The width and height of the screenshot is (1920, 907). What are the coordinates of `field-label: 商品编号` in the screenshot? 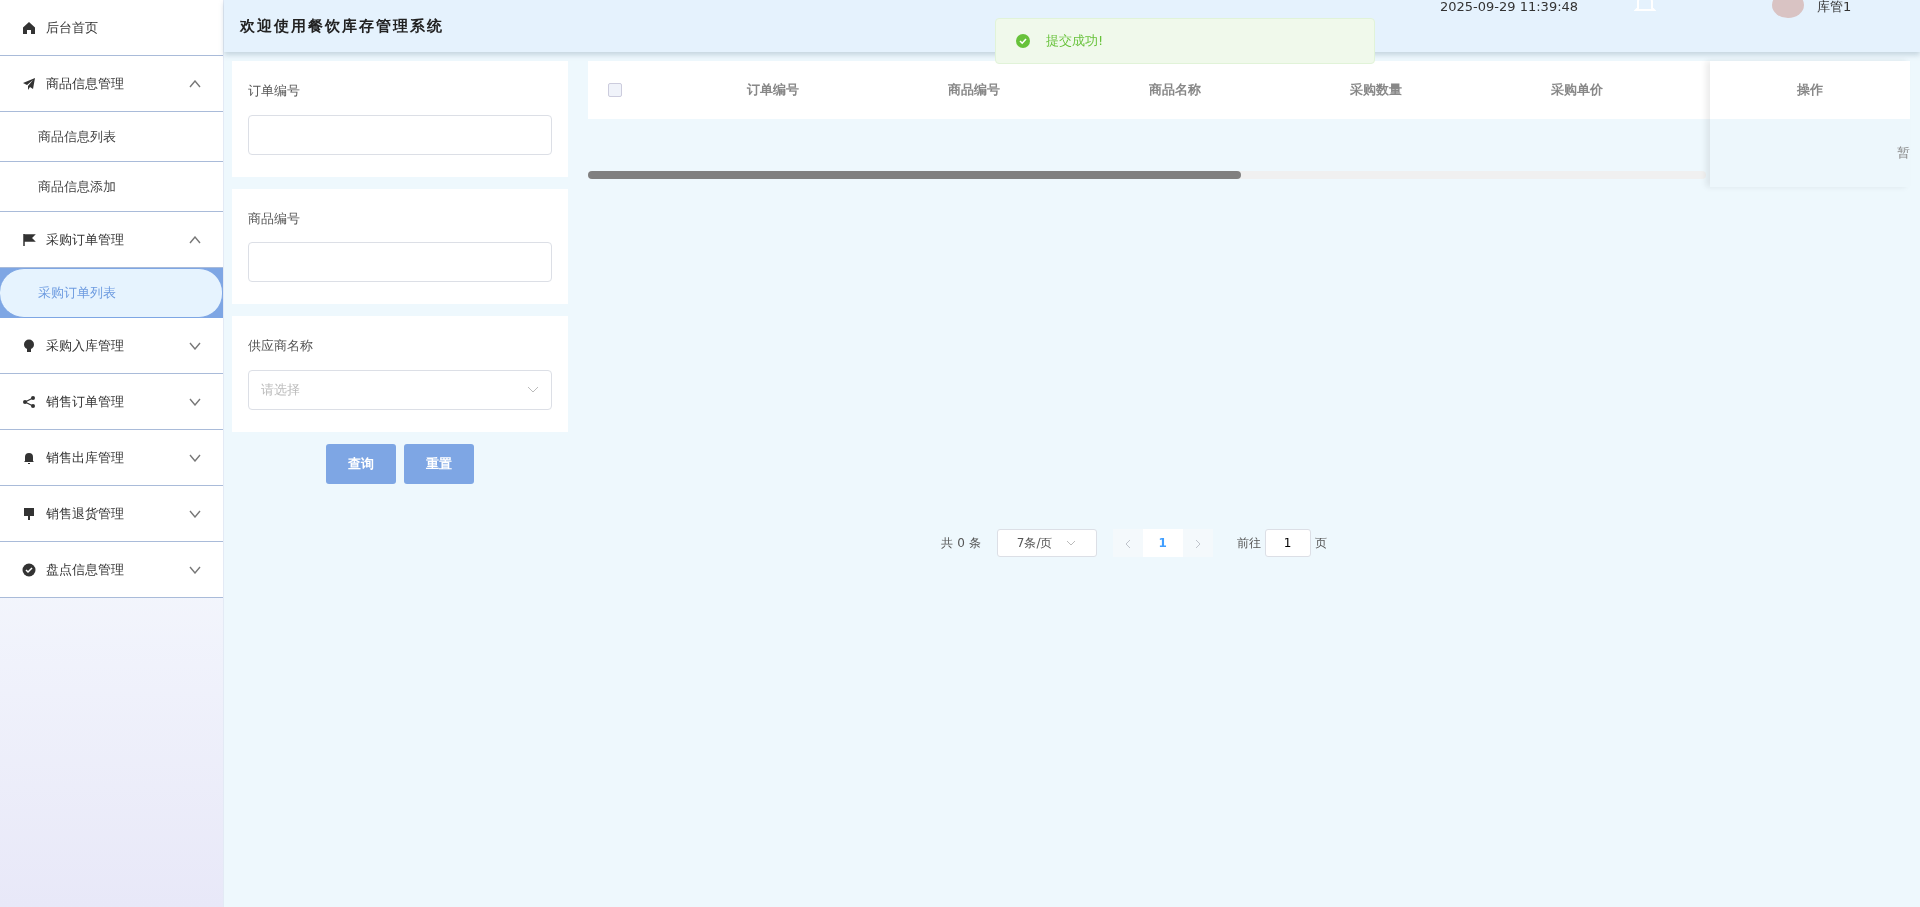 It's located at (274, 218).